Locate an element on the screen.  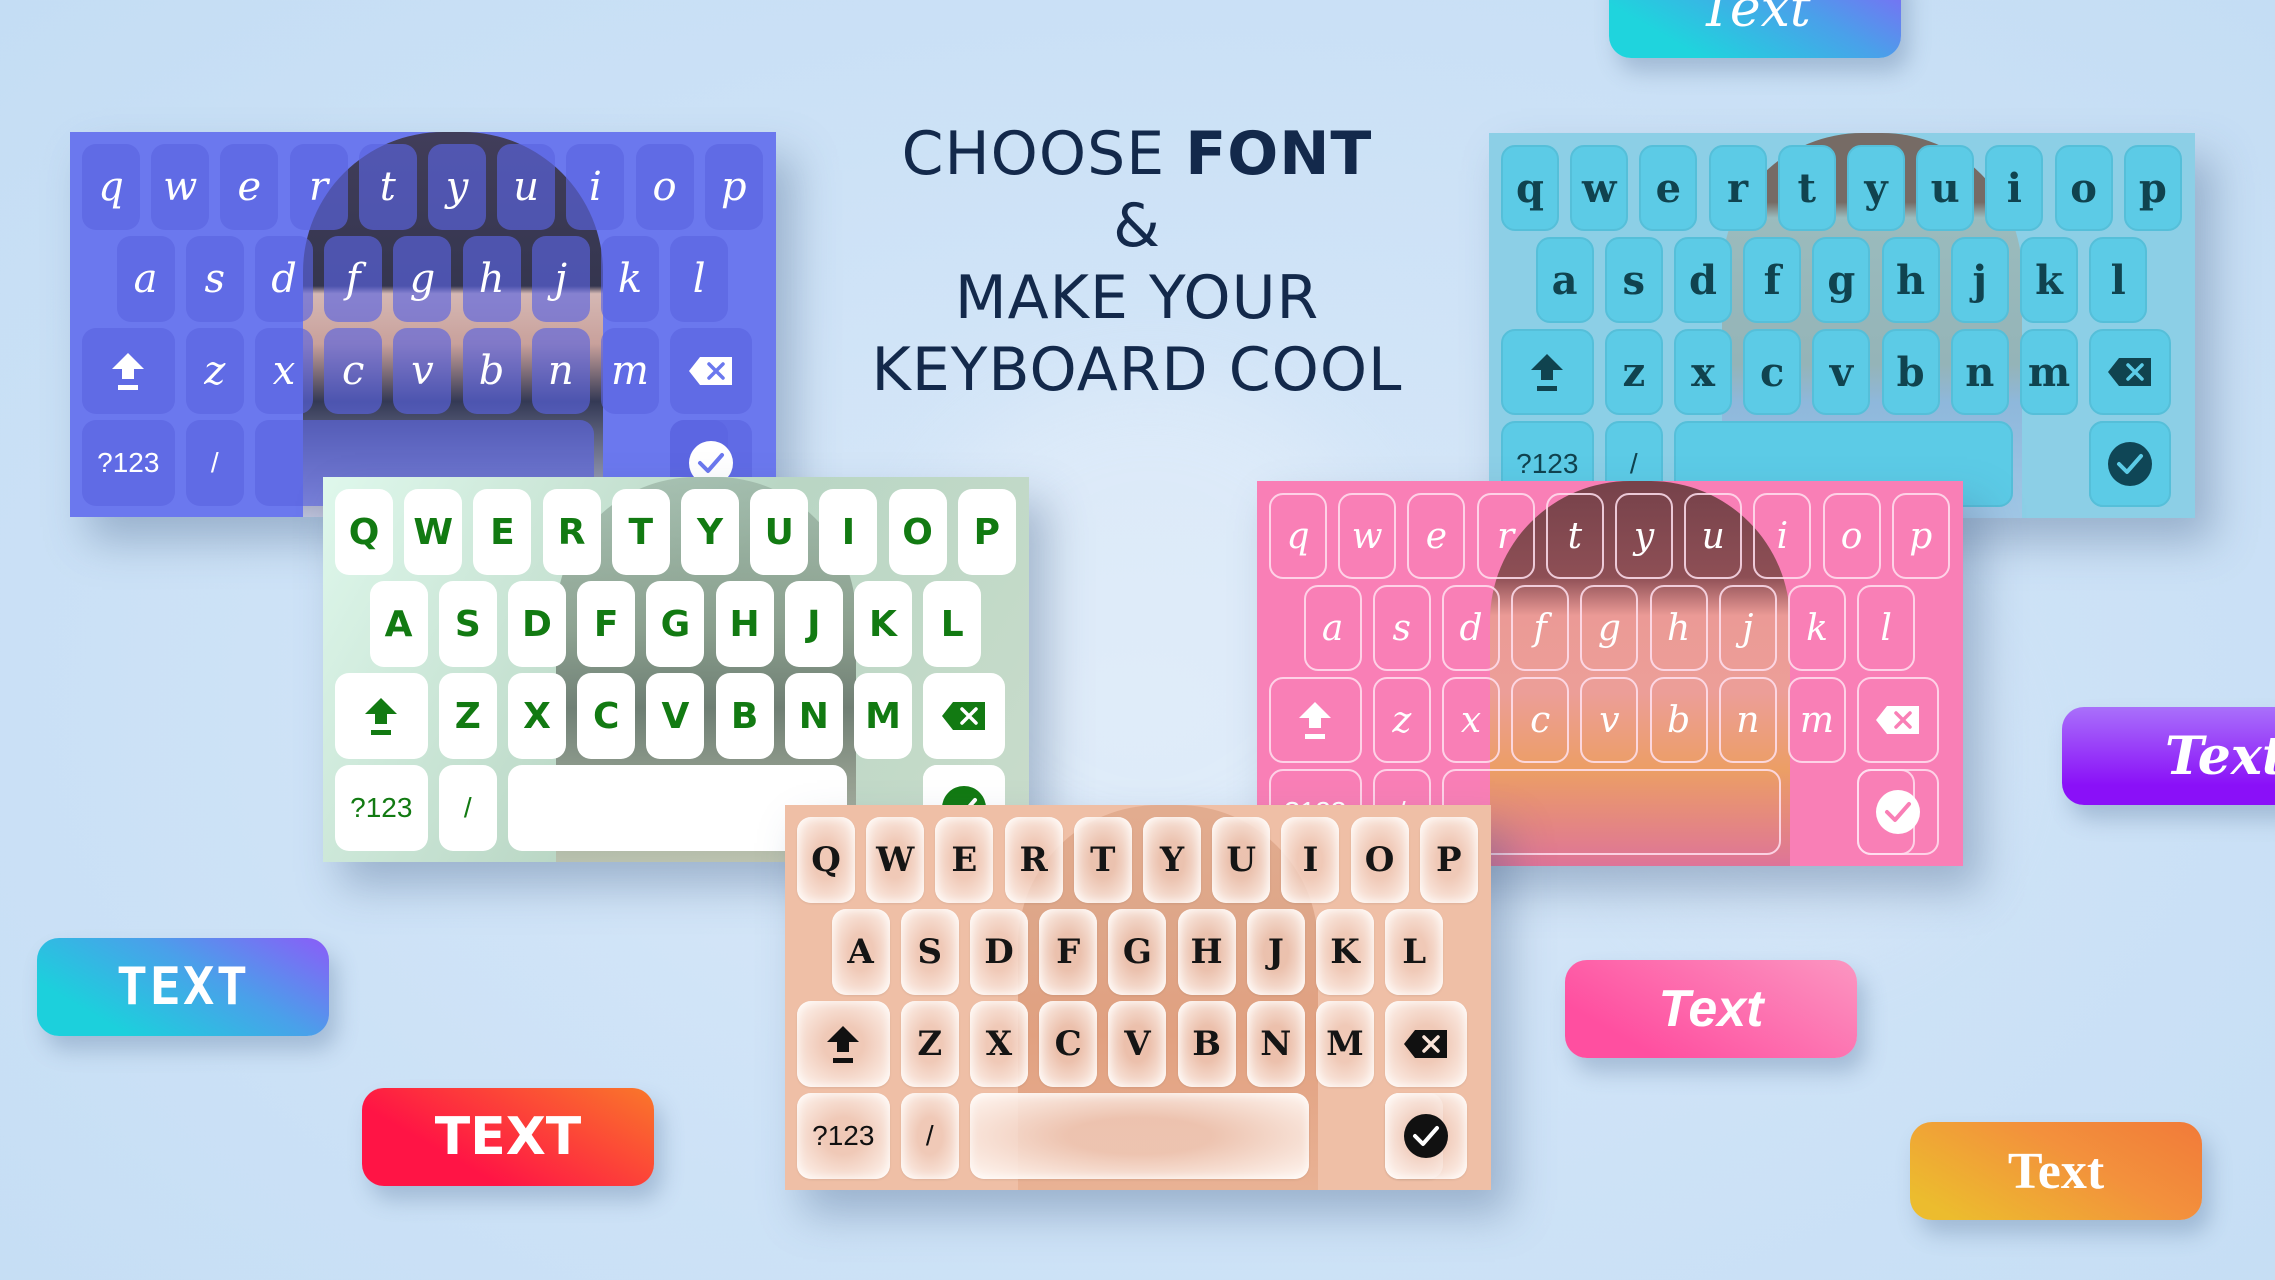
key-a: A is located at coordinates (398, 624).